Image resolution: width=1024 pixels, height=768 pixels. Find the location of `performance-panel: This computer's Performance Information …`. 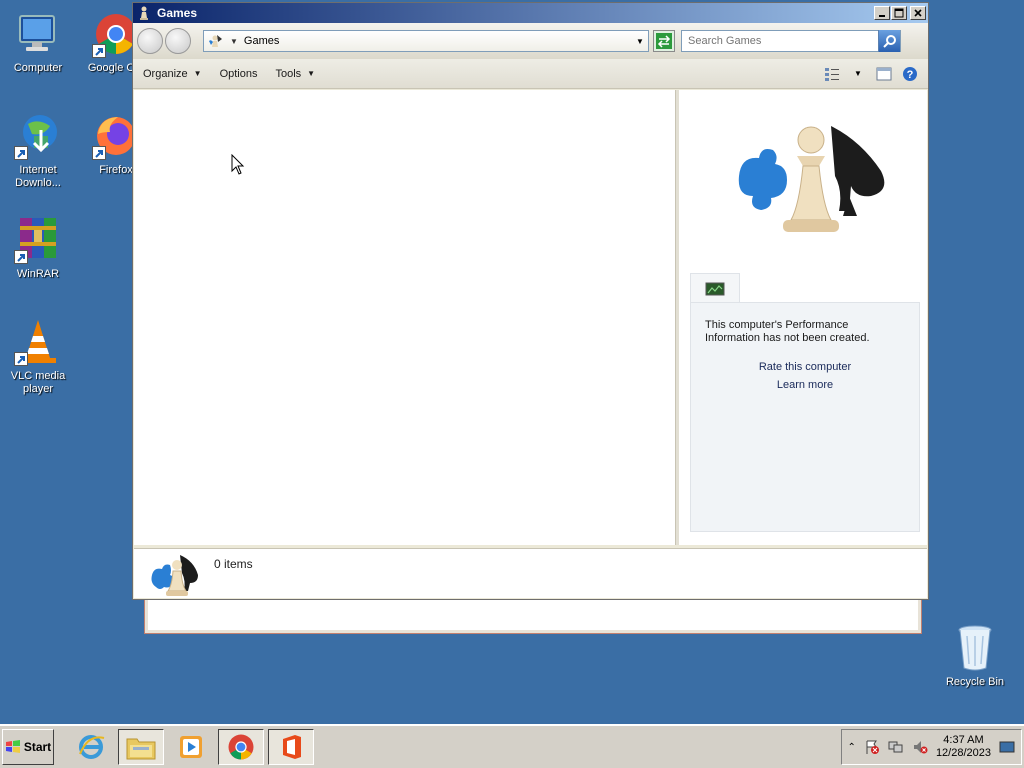

performance-panel: This computer's Performance Information … is located at coordinates (805, 417).